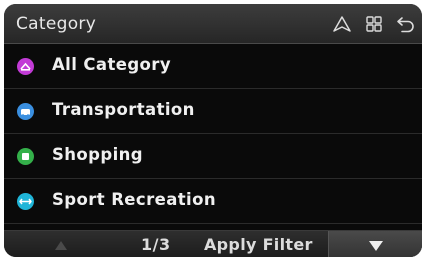 This screenshot has width=426, height=260. What do you see at coordinates (342, 24) in the screenshot?
I see `navigation-arrow-icon` at bounding box center [342, 24].